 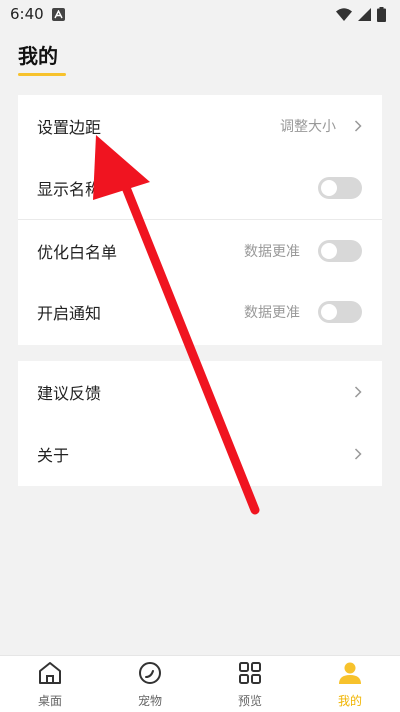 I want to click on setting-whitelist-hint: 数据更准, so click(x=272, y=251).